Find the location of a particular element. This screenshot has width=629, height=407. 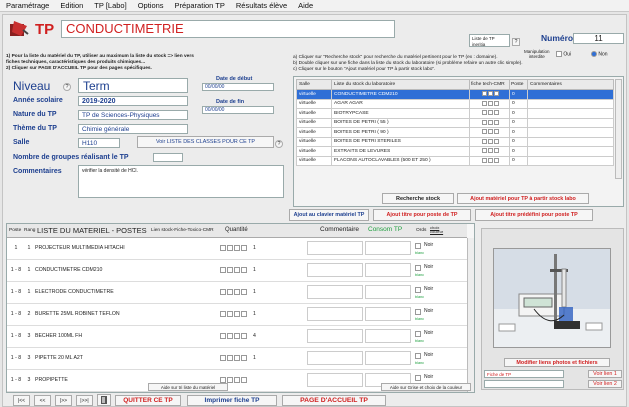

ajout-titre-button: Ajout titre pour poste de TP is located at coordinates (422, 215).